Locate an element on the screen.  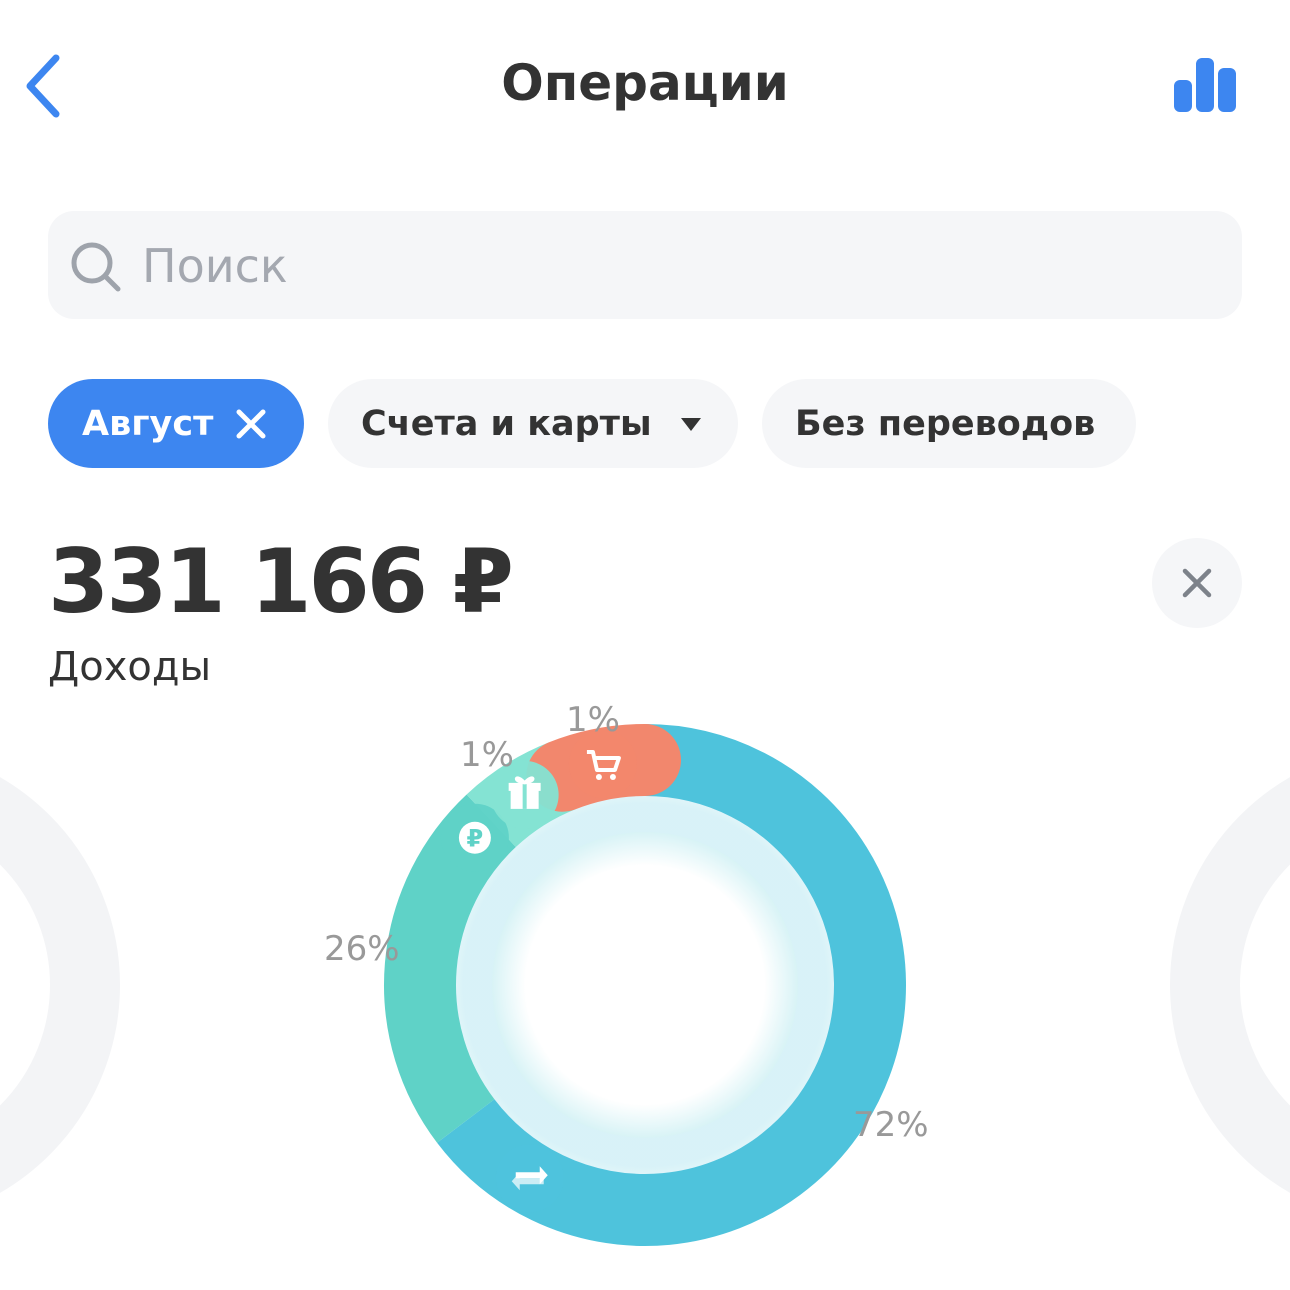
search-icon is located at coordinates (96, 267).